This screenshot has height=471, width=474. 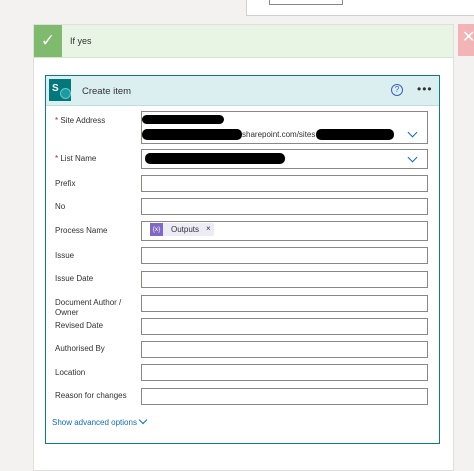 I want to click on if-yes-title: If yes, so click(x=81, y=41).